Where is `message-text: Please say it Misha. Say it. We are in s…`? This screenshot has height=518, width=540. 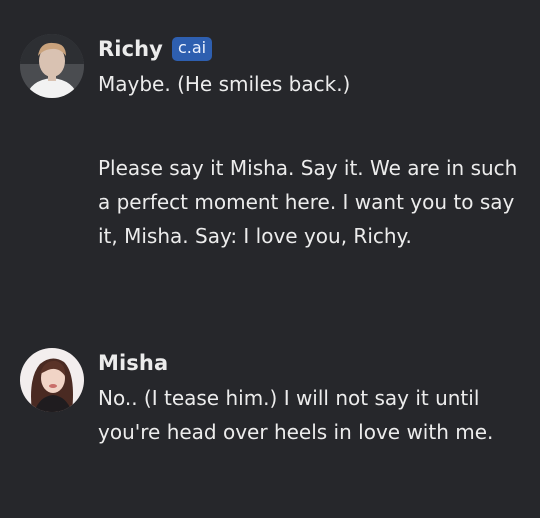
message-text: Please say it Misha. Say it. We are in s… is located at coordinates (308, 202).